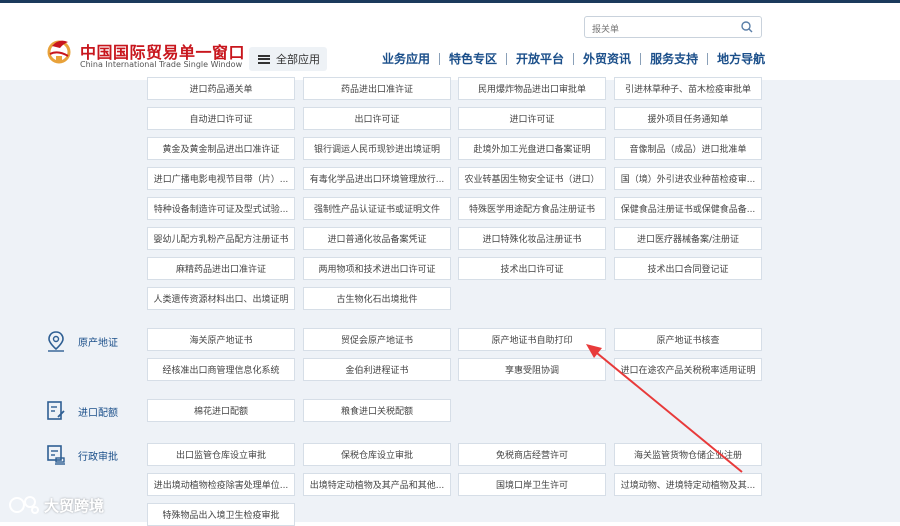 This screenshot has height=526, width=900. What do you see at coordinates (59, 50) in the screenshot?
I see `logo-icon` at bounding box center [59, 50].